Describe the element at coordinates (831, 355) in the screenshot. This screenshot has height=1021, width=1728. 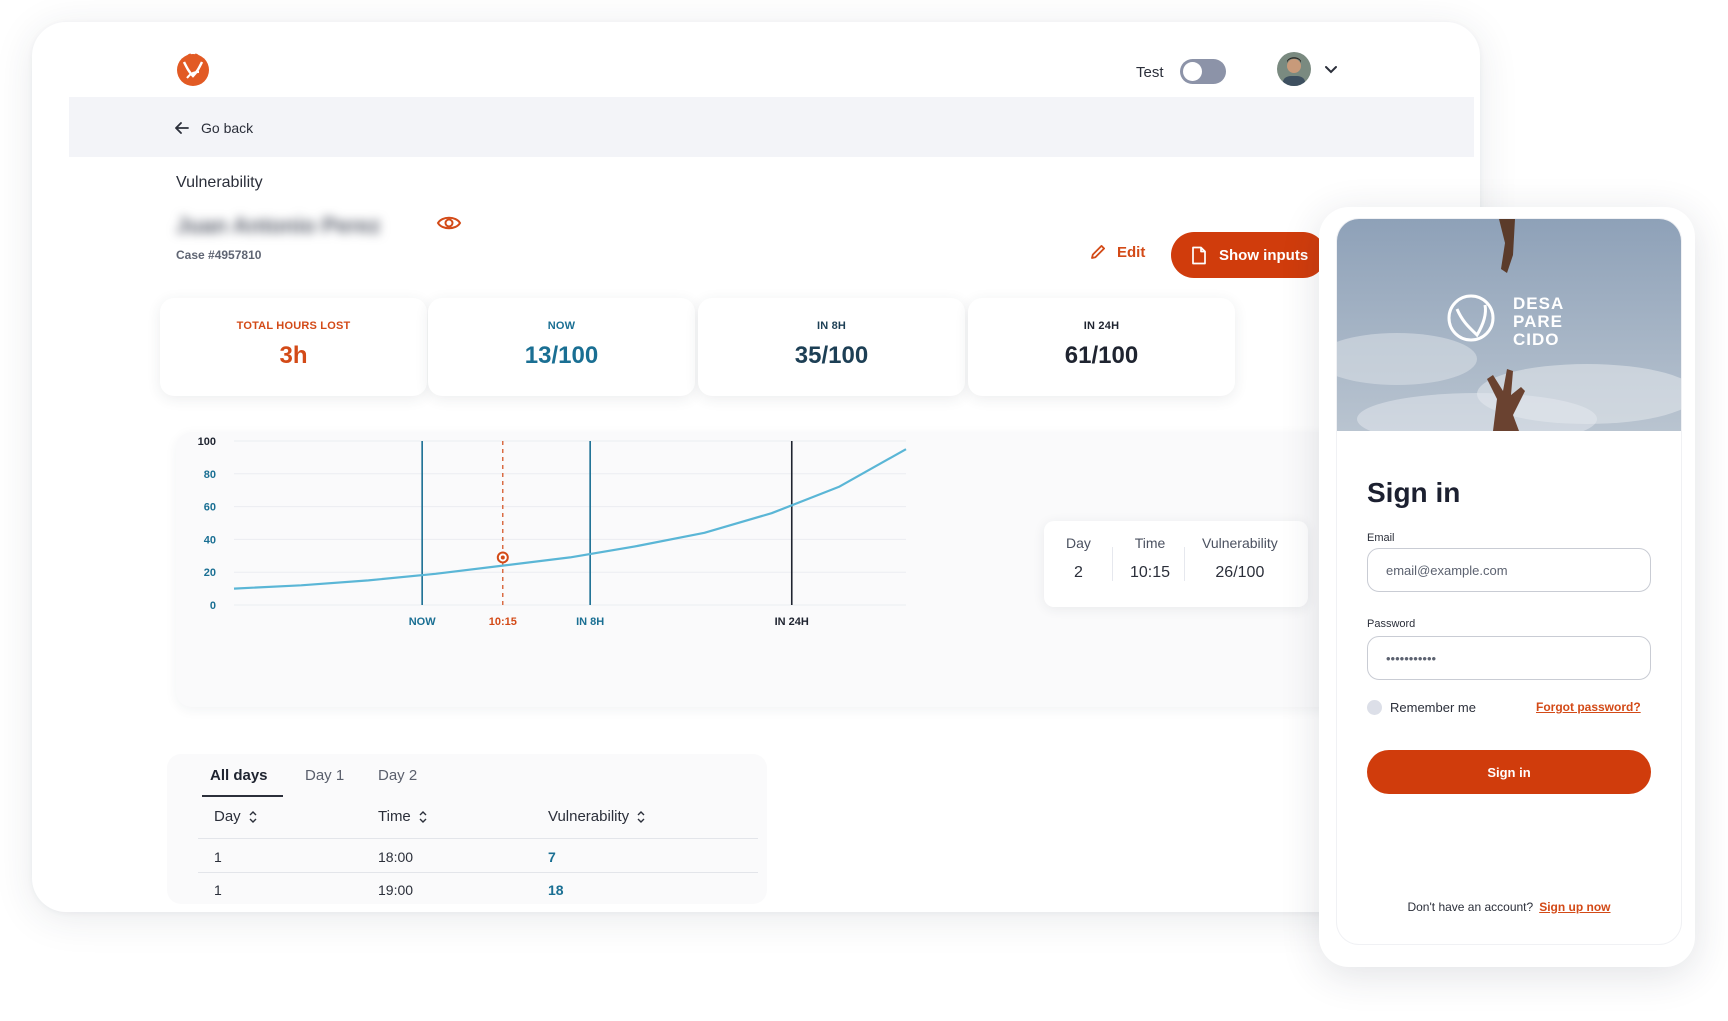
I see `stat-value: 35/100` at that location.